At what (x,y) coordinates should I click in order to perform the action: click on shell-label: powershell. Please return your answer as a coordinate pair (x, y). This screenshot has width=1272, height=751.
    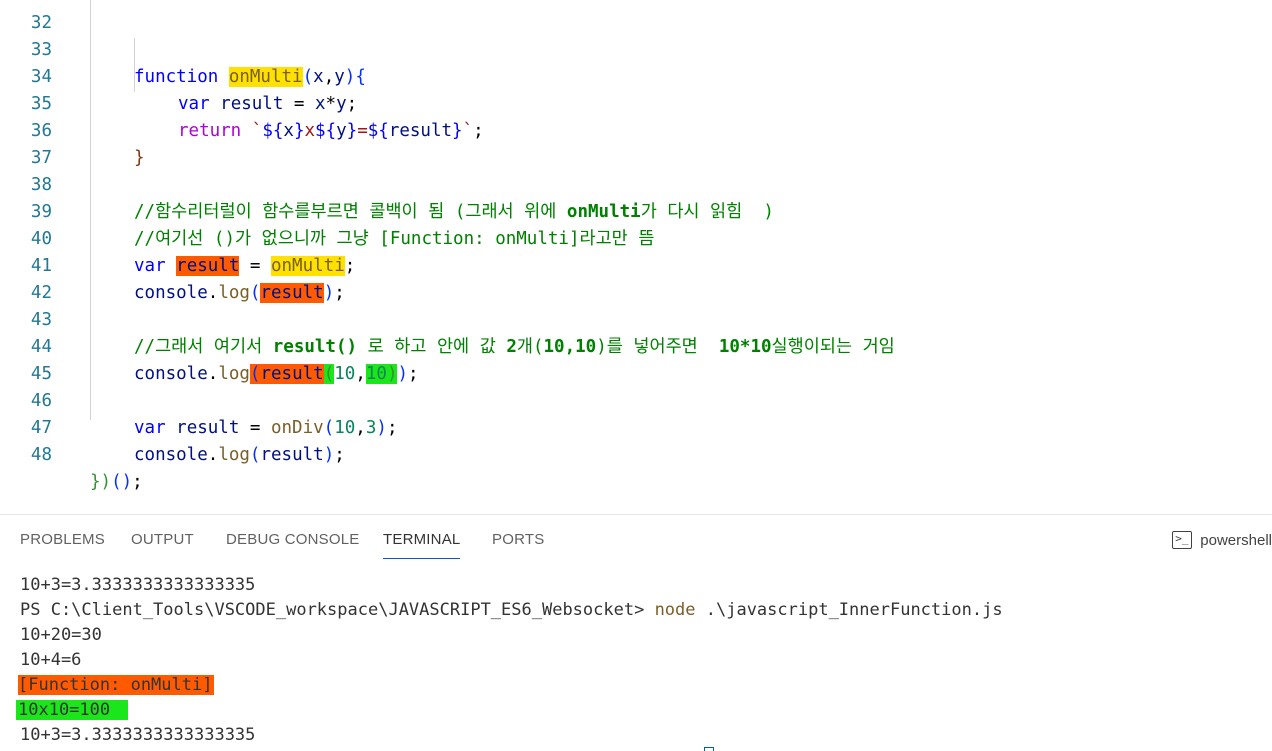
    Looking at the image, I should click on (1236, 540).